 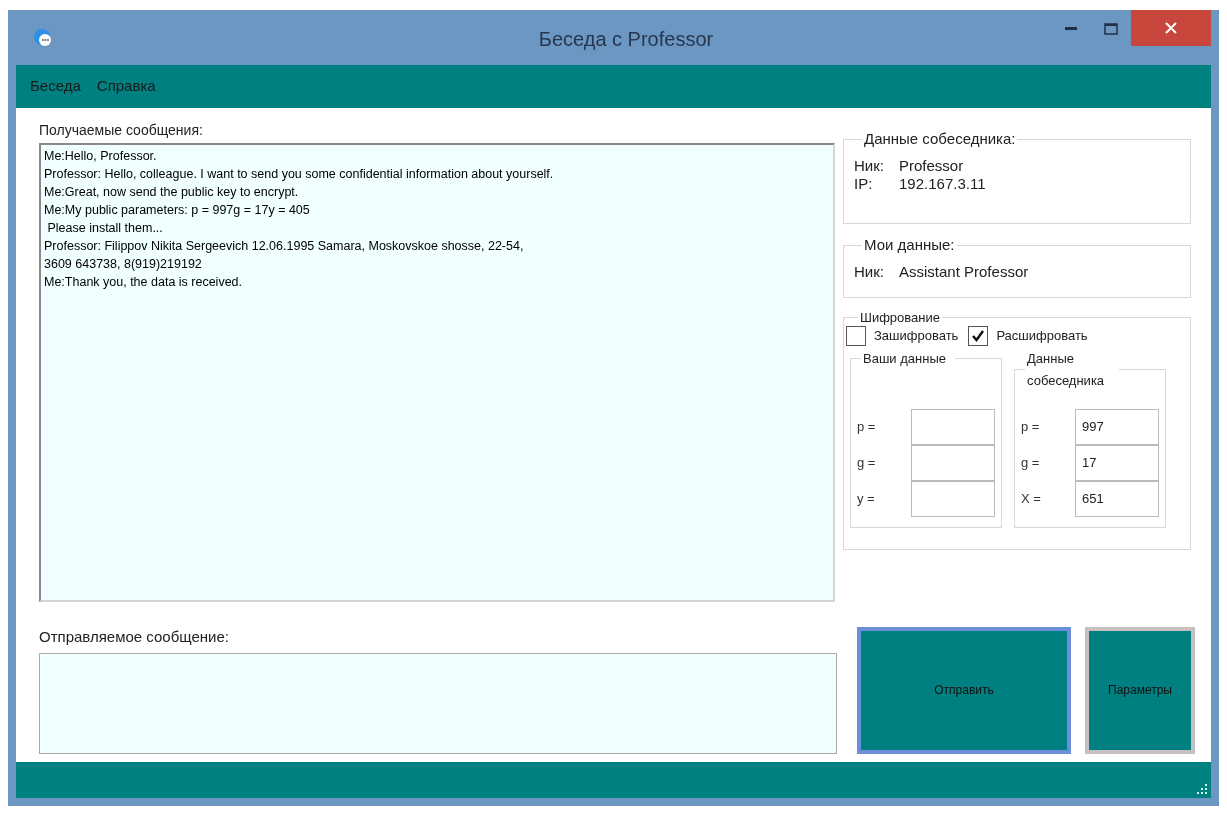 I want to click on group-title: Ваши данные, so click(x=904, y=358).